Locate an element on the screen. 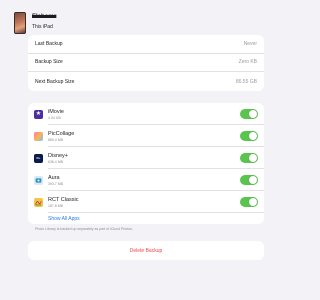  aura-icon is located at coordinates (38, 180).